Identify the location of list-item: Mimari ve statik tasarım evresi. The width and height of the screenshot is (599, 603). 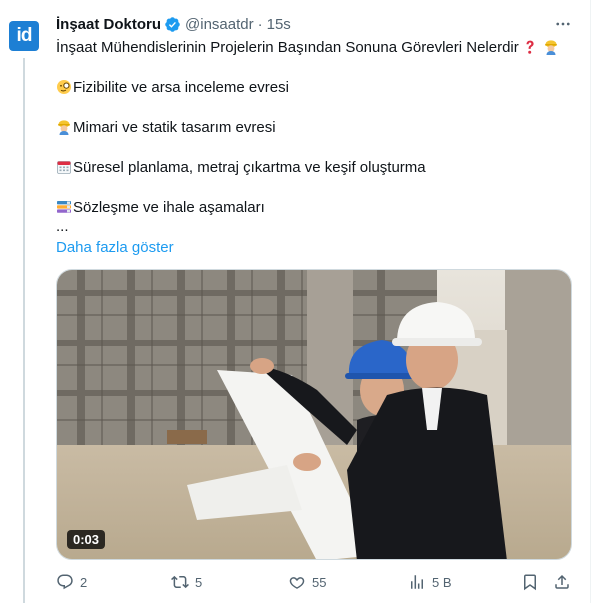
(166, 128).